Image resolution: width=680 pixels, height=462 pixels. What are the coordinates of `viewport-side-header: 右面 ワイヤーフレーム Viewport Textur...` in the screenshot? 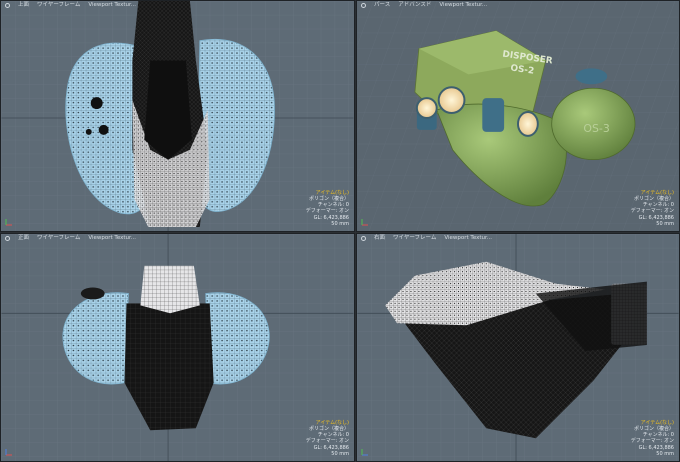 It's located at (424, 238).